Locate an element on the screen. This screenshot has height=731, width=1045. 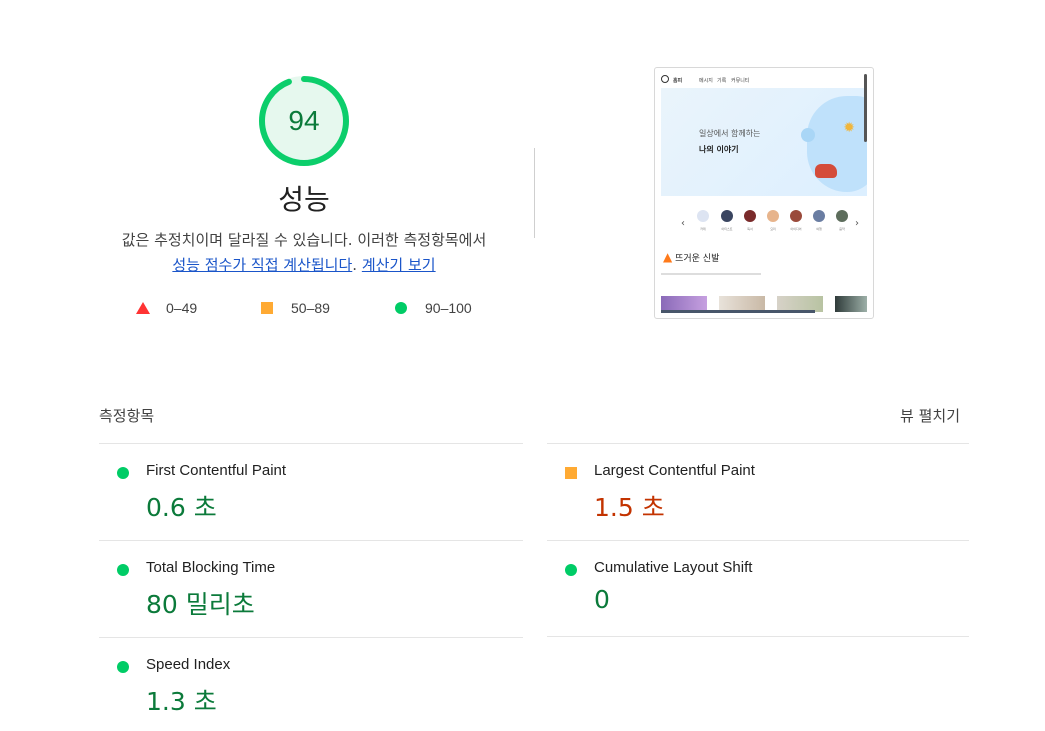
expand-view-toggle: 뷰 펼치기 is located at coordinates (915, 415).